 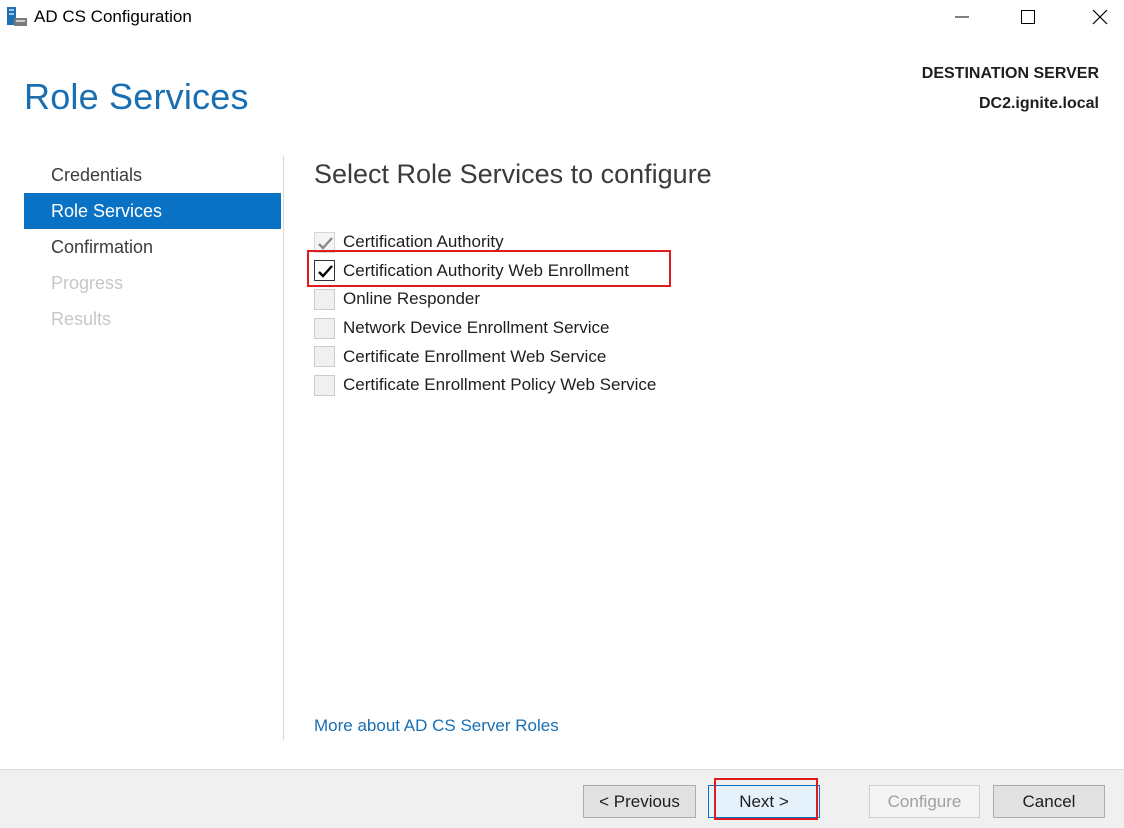 I want to click on nav-item-confirmation: Confirmation, so click(x=152, y=247).